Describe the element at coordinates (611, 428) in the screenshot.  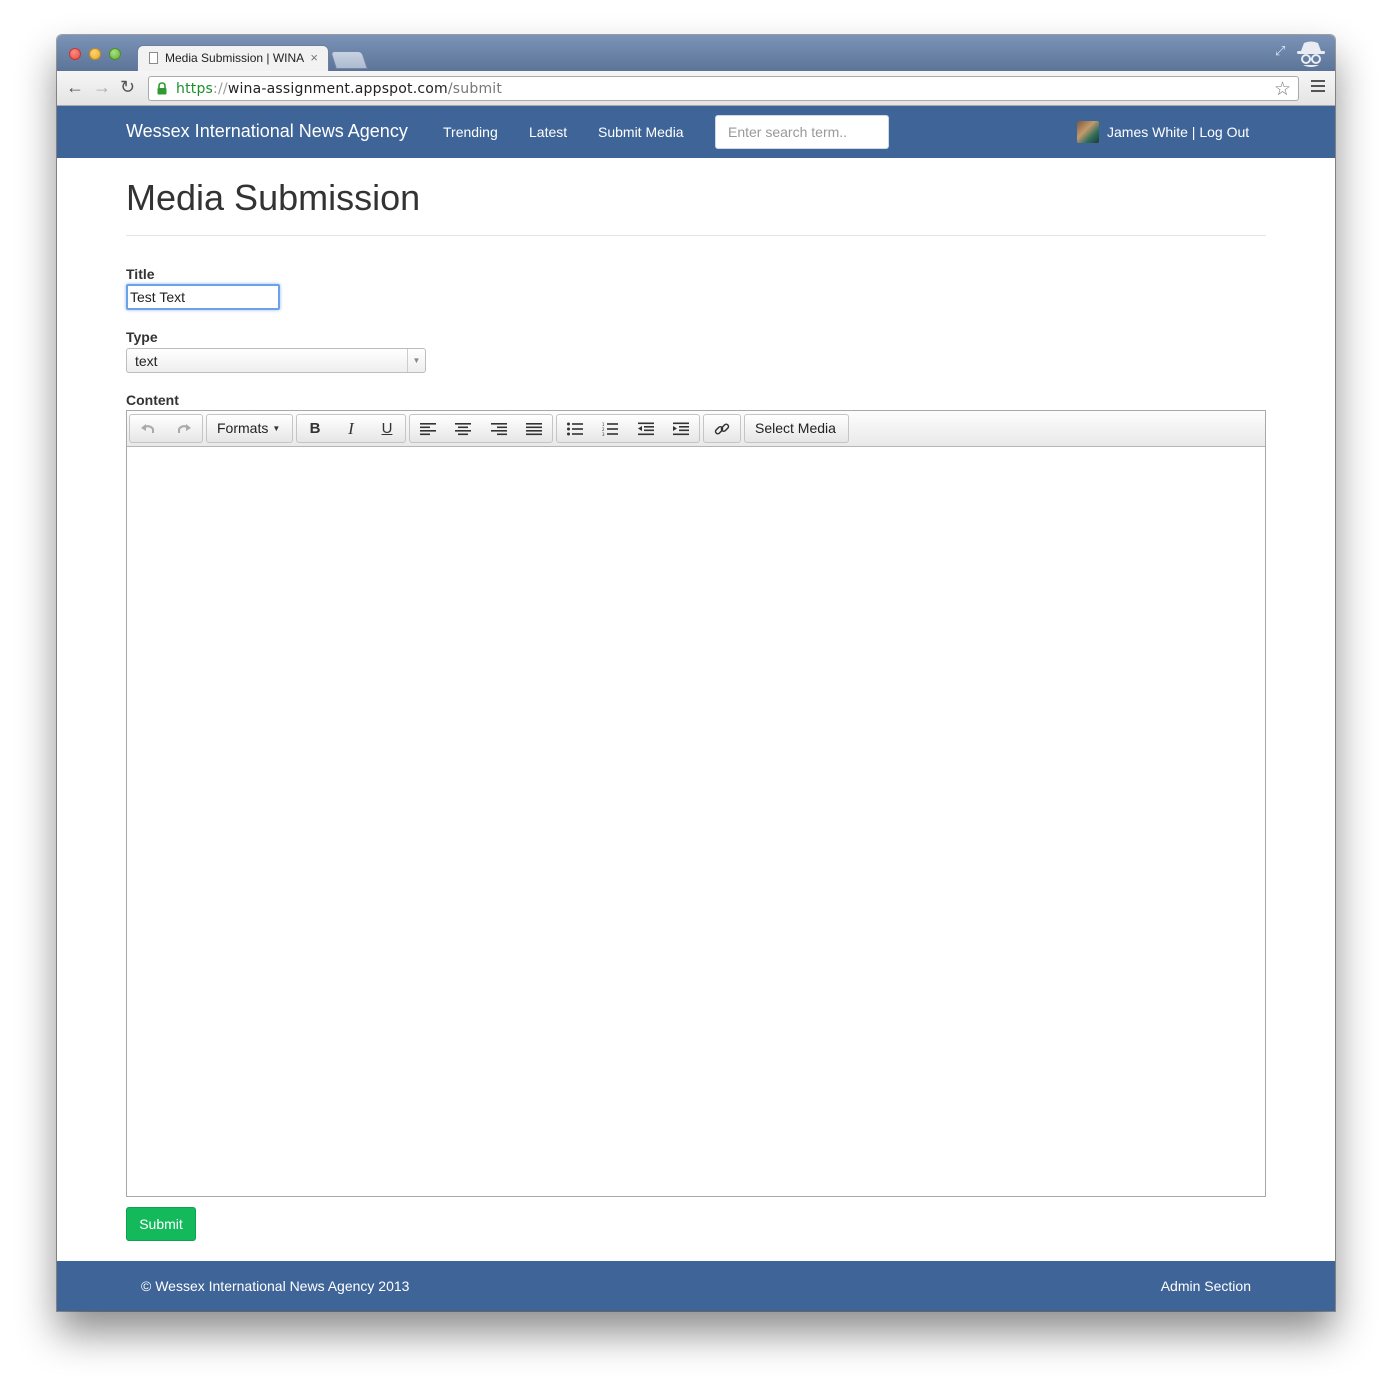
I see `numbered-list-icon: 123` at that location.